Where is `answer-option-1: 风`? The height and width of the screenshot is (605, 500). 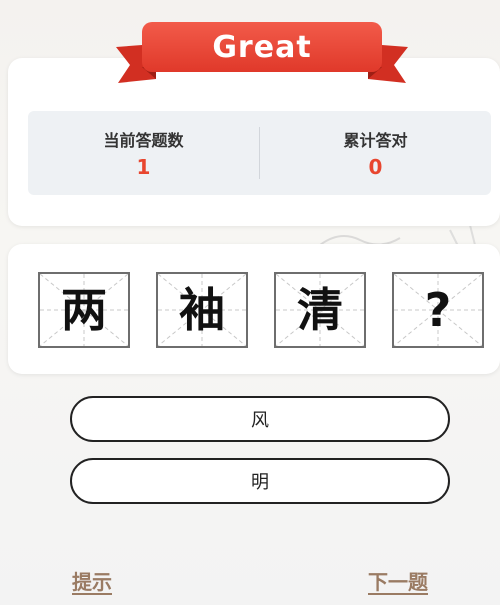 answer-option-1: 风 is located at coordinates (260, 419).